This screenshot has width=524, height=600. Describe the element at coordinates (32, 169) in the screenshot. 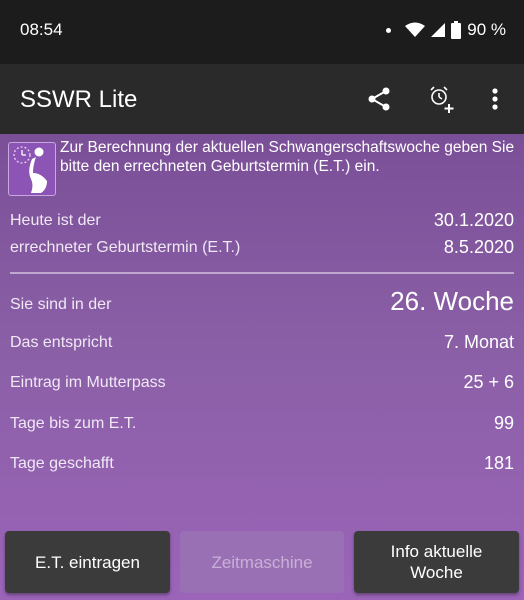

I see `pregnancy-clock-icon` at that location.